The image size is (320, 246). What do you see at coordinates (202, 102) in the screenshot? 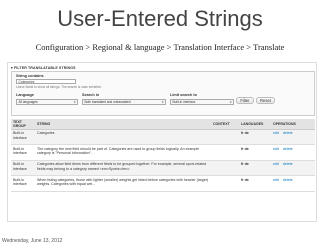
I see `limit-search-select: Built-in interface ⇕` at bounding box center [202, 102].